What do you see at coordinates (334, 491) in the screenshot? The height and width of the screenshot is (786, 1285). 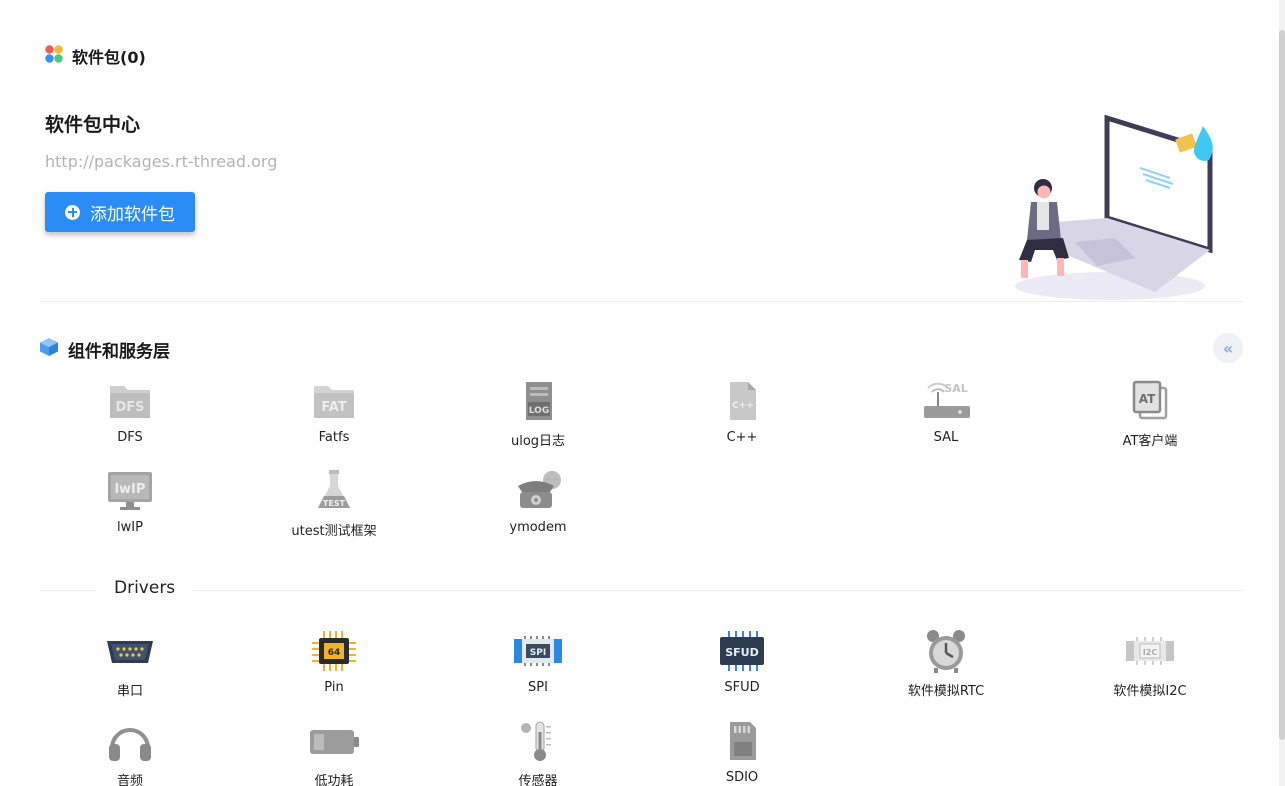 I see `test-flask-icon: TEST` at bounding box center [334, 491].